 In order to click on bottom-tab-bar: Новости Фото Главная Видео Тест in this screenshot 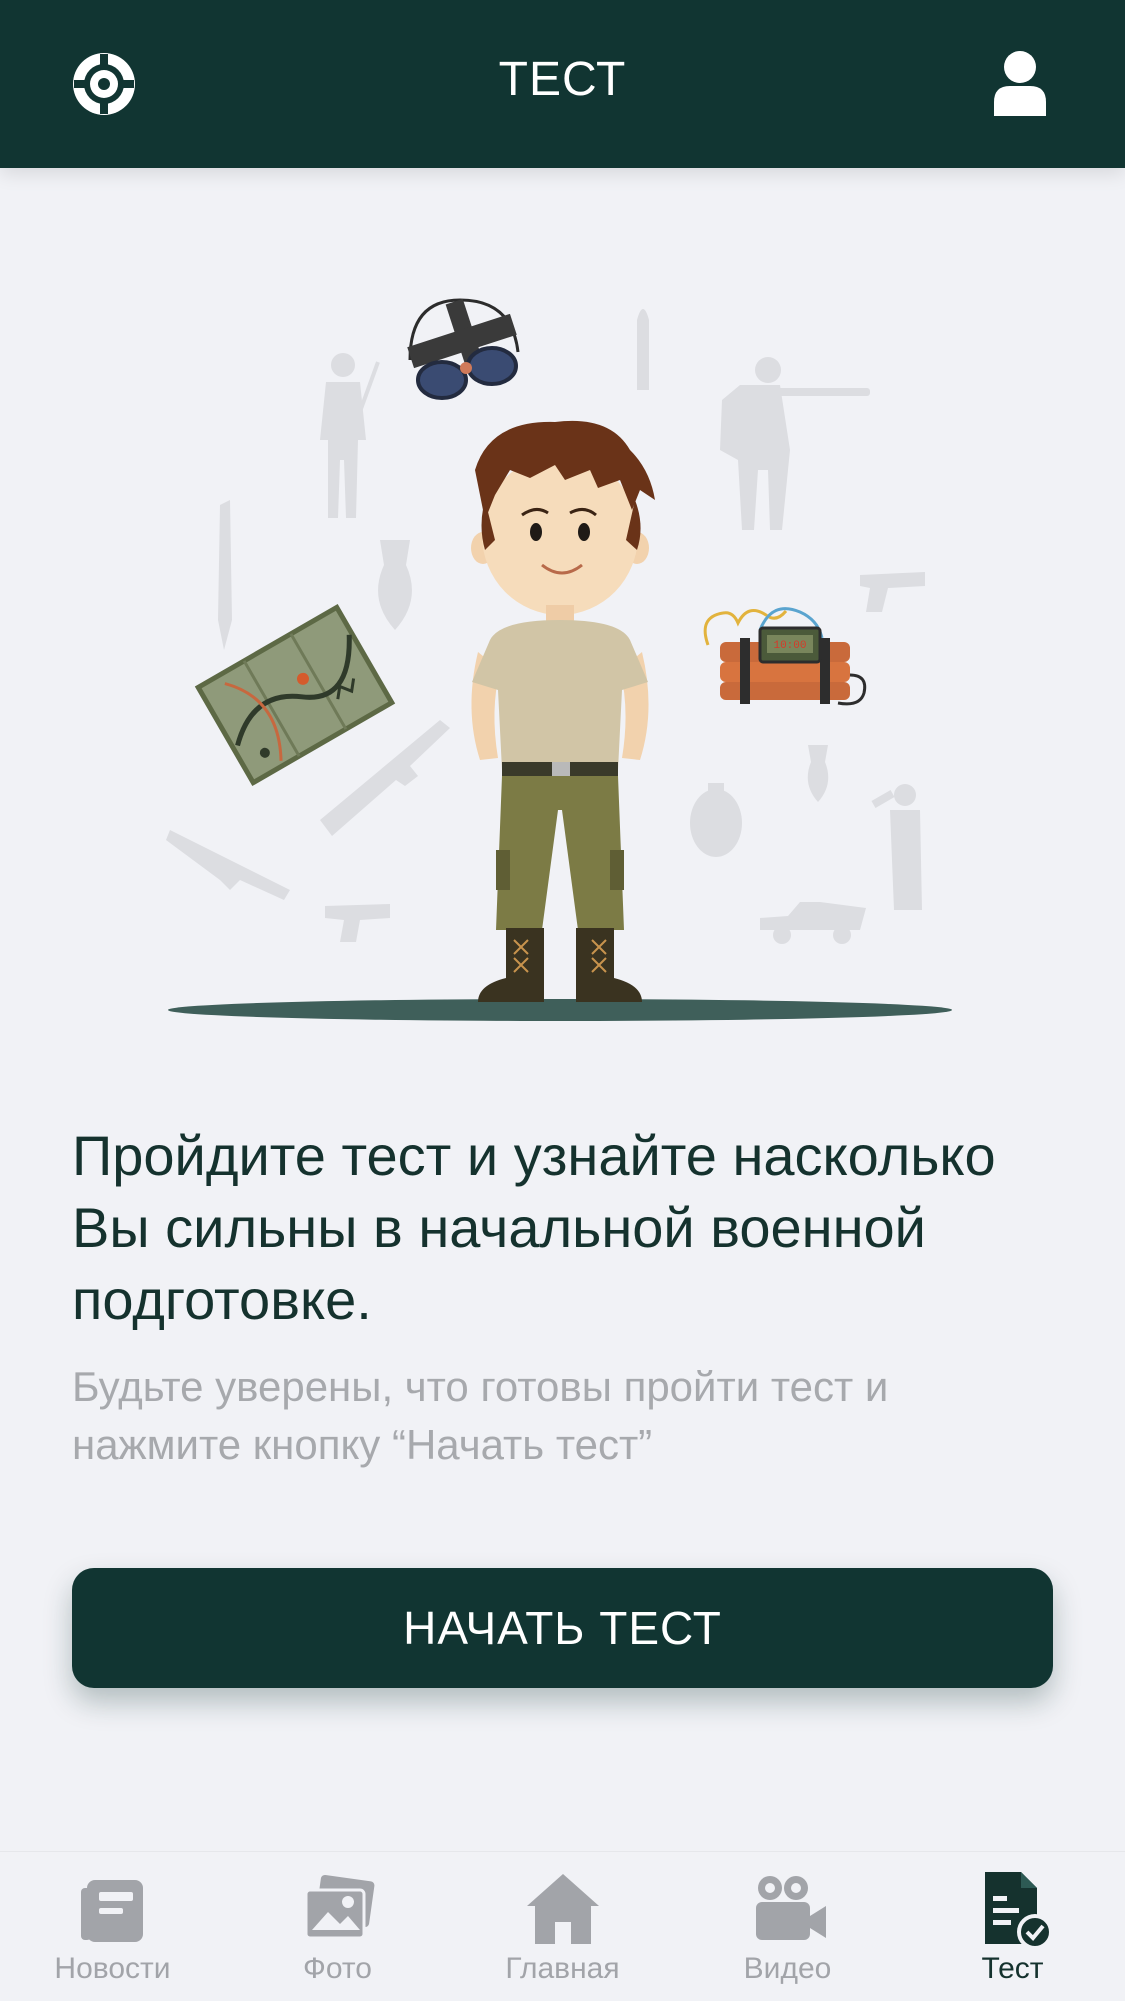, I will do `click(562, 1926)`.